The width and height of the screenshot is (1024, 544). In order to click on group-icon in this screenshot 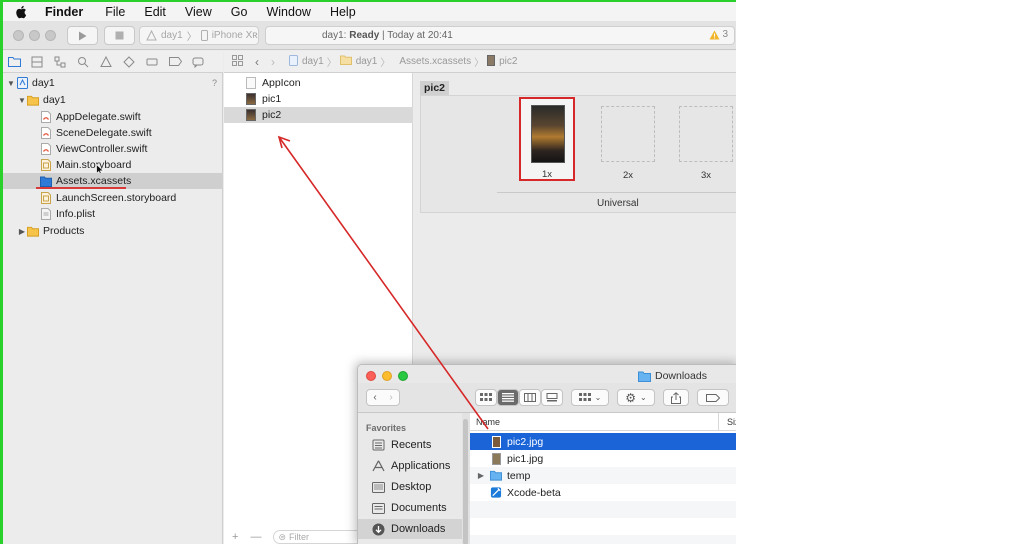, I will do `click(584, 397)`.